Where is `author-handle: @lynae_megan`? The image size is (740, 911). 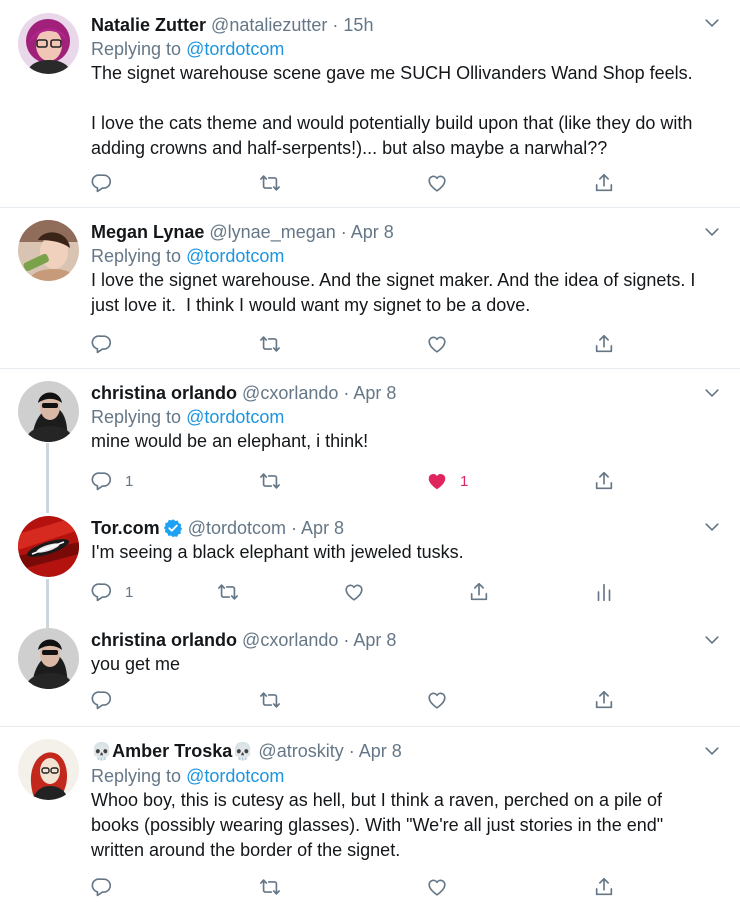 author-handle: @lynae_megan is located at coordinates (272, 232).